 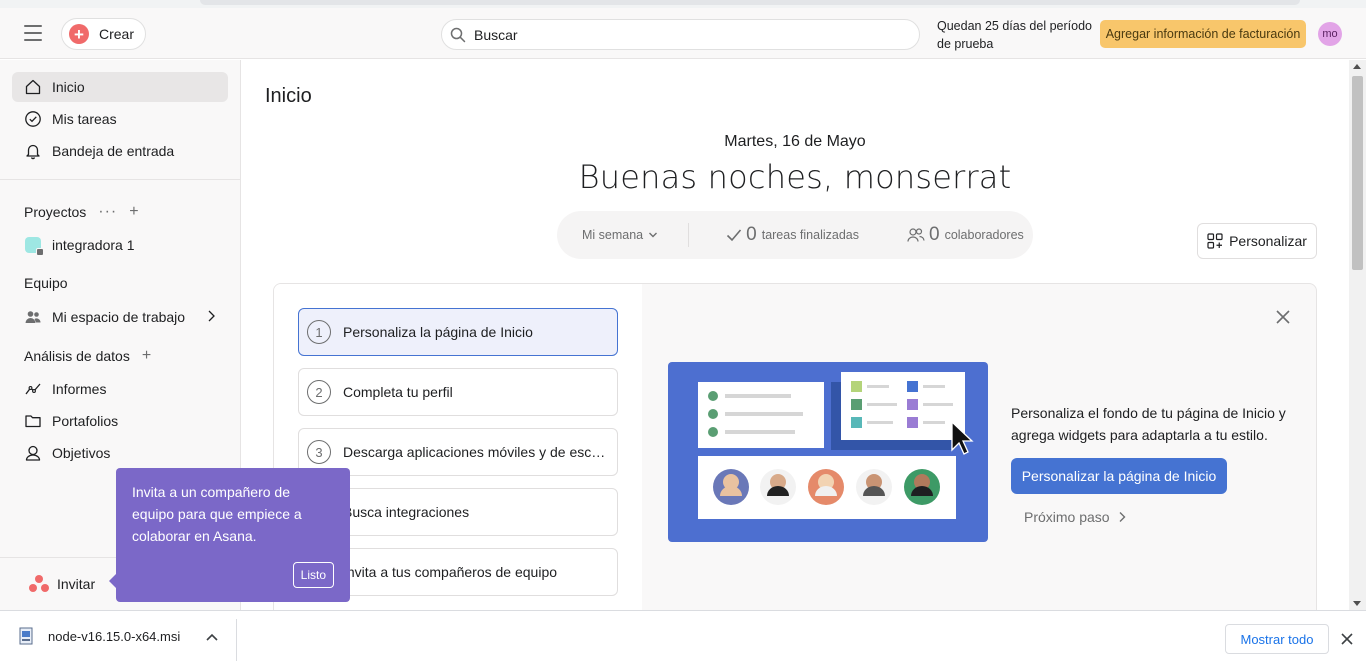 What do you see at coordinates (683, 635) in the screenshot?
I see `download-bar: node-v16.15.0-x64.msi Mostrar todo` at bounding box center [683, 635].